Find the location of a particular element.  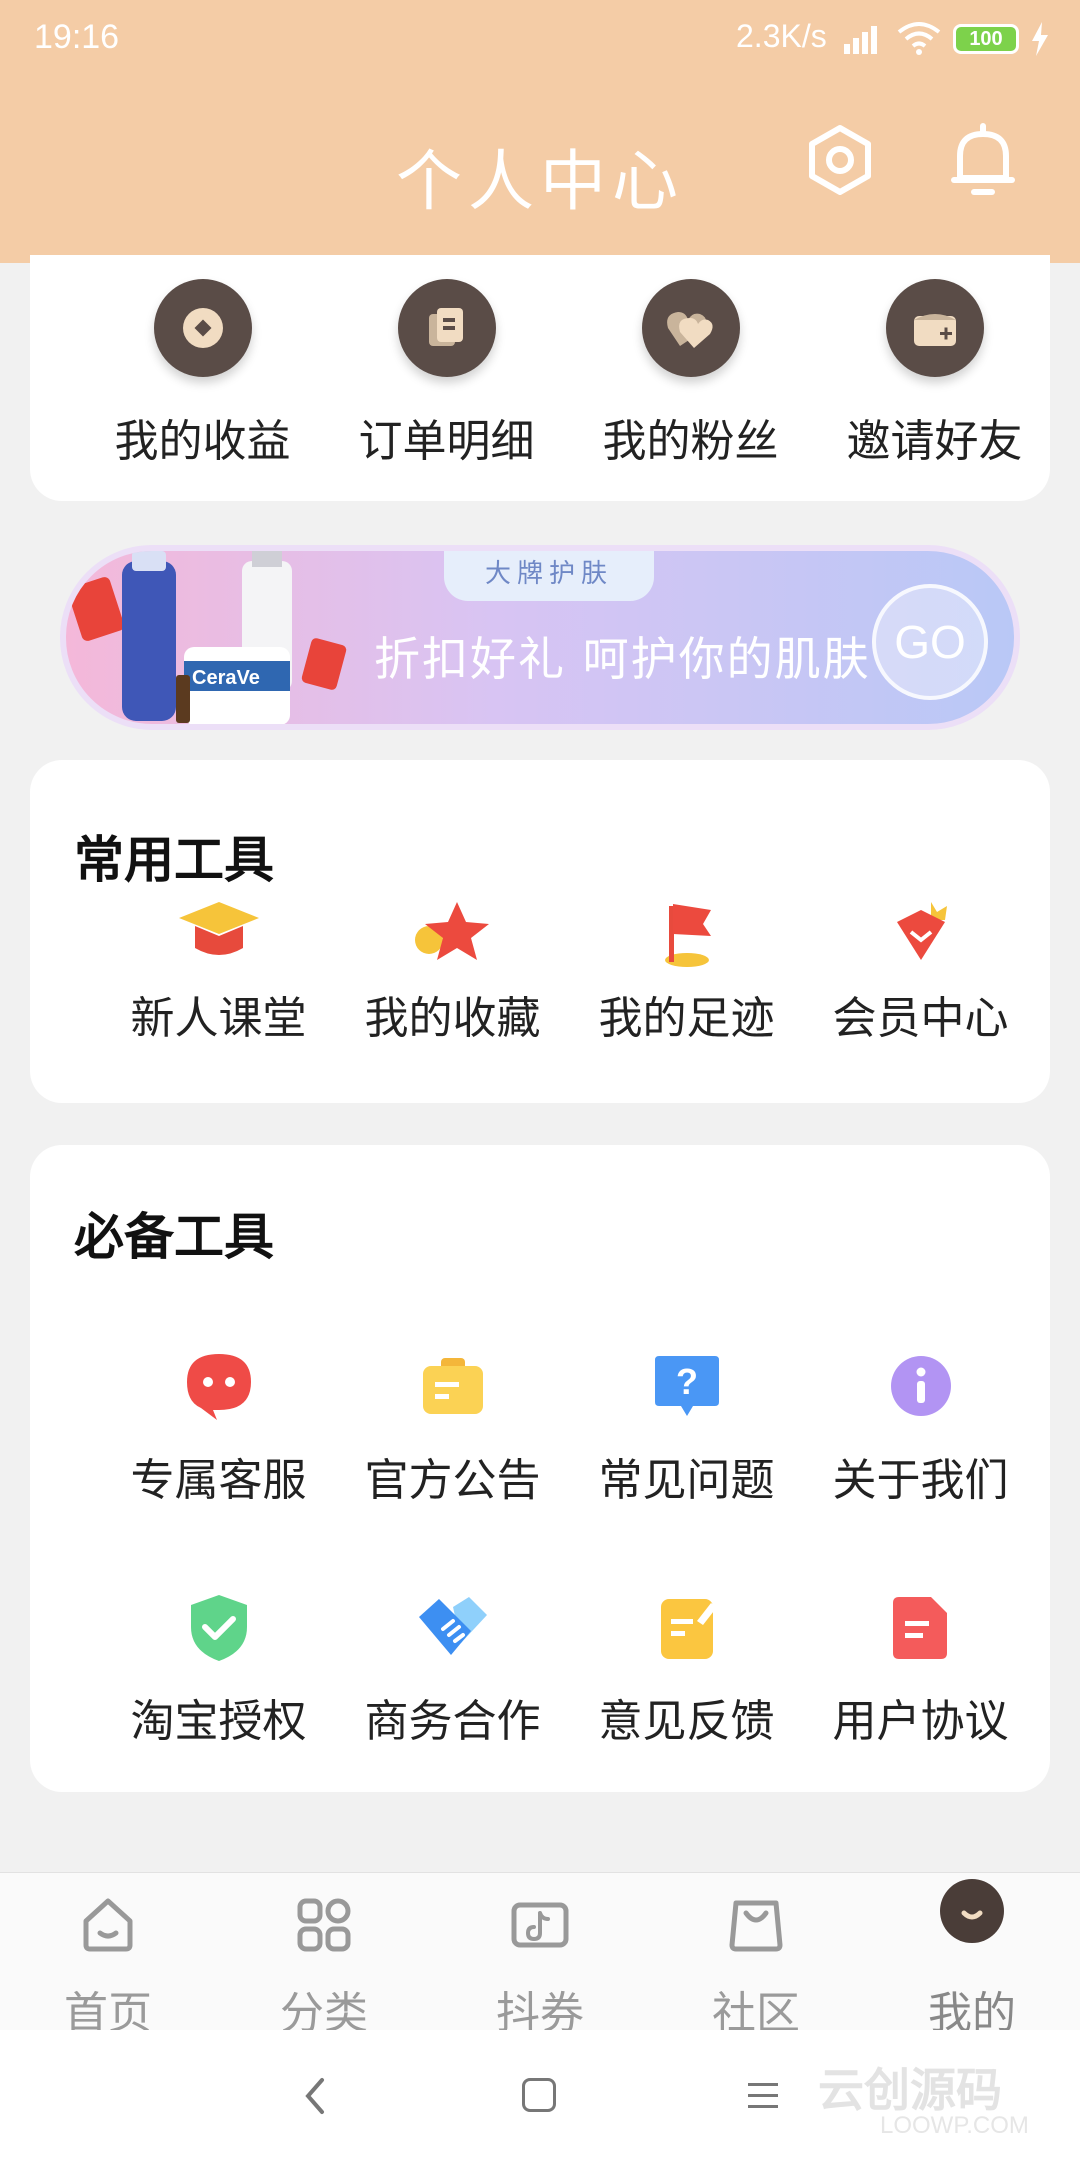

document-icon is located at coordinates (919, 1628).